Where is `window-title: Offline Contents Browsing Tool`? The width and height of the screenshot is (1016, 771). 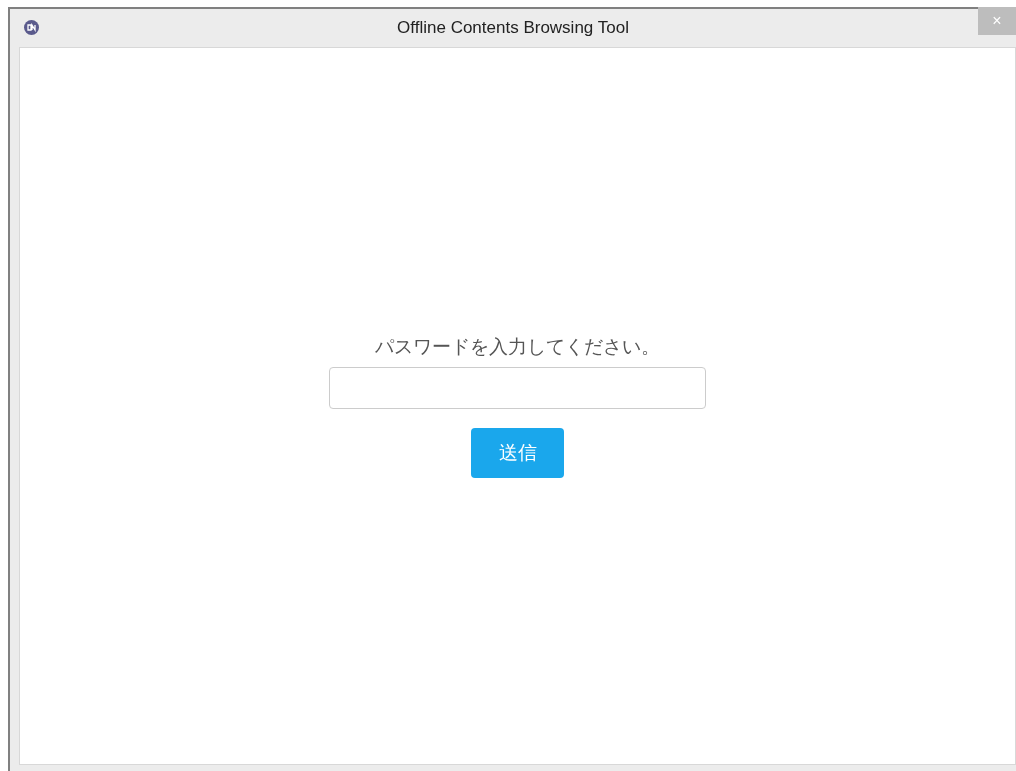
window-title: Offline Contents Browsing Tool is located at coordinates (513, 28).